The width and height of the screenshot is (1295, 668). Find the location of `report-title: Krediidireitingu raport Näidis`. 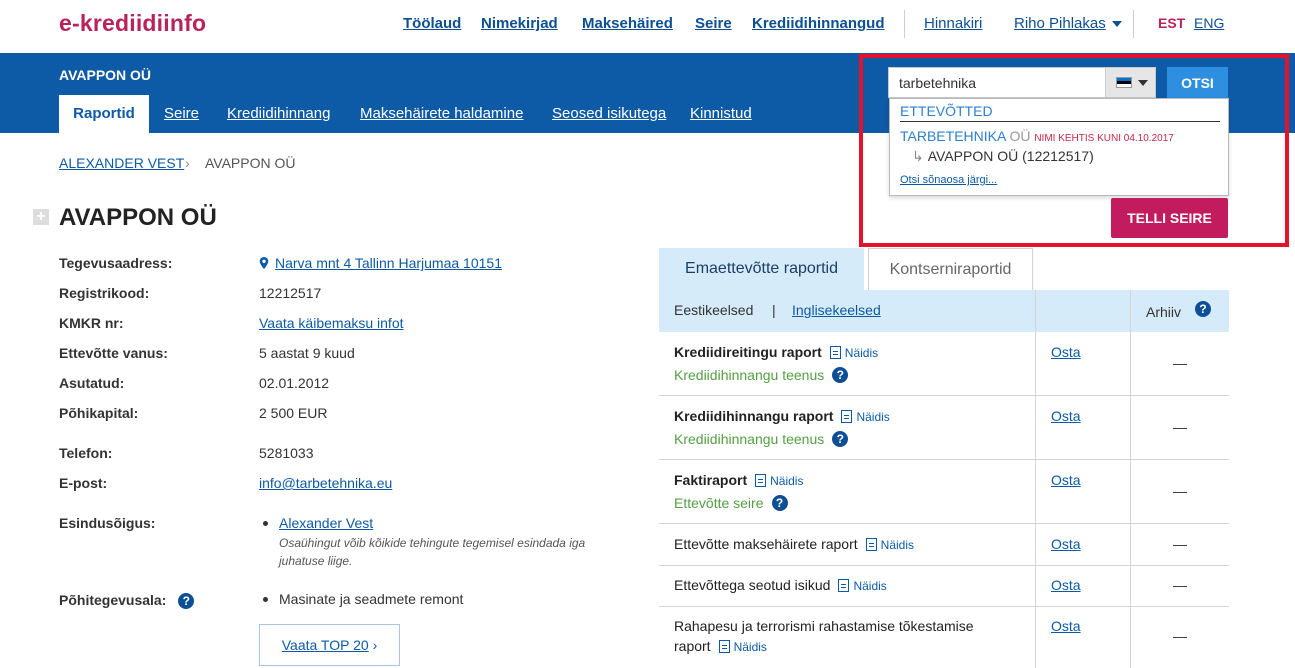

report-title: Krediidireitingu raport Näidis is located at coordinates (776, 352).